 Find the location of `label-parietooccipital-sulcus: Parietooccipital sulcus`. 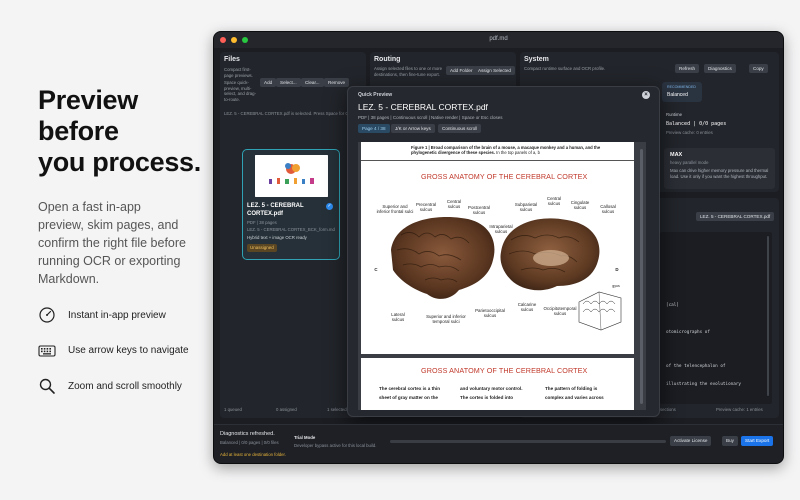

label-parietooccipital-sulcus: Parietooccipital sulcus is located at coordinates (490, 313).